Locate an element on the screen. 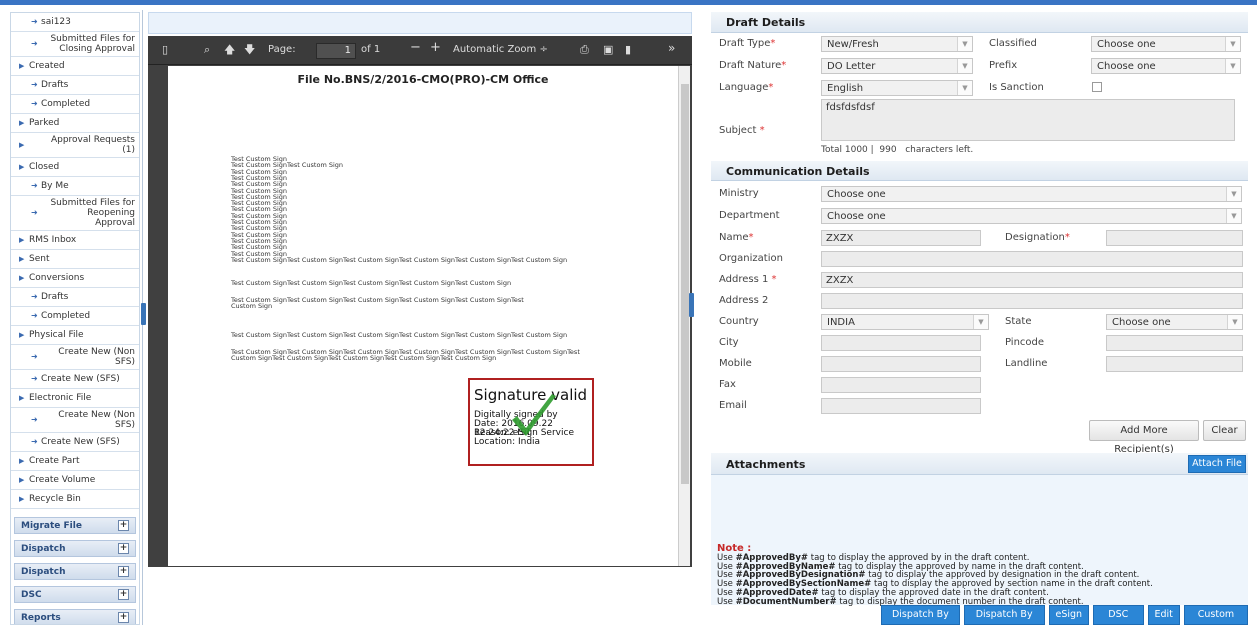 The height and width of the screenshot is (642, 1257). sidebar-item-label: Create Volume is located at coordinates (62, 480).